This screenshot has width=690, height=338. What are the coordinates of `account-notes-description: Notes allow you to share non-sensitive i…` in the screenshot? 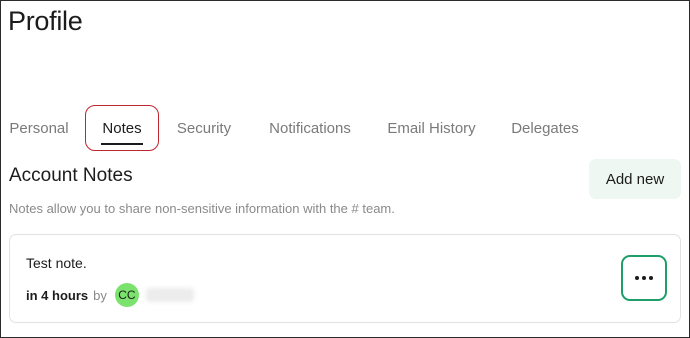 It's located at (202, 208).